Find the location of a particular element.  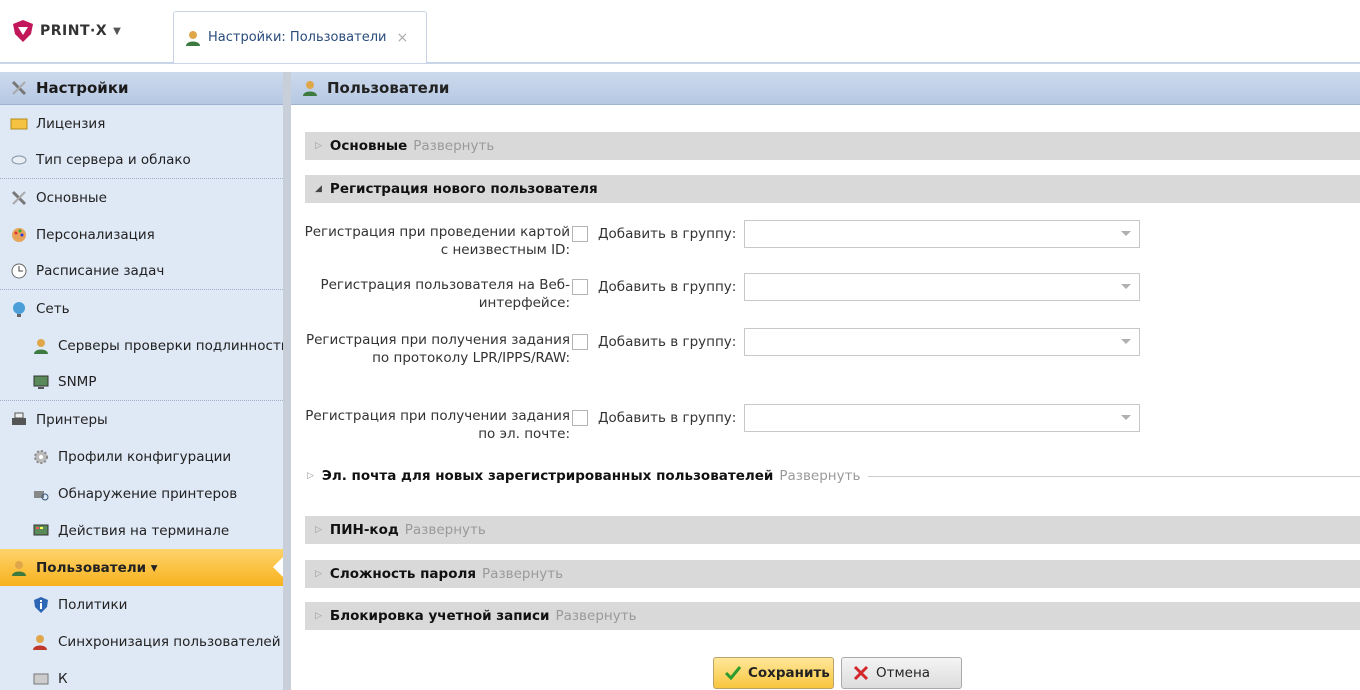

checkmark-icon is located at coordinates (733, 673).